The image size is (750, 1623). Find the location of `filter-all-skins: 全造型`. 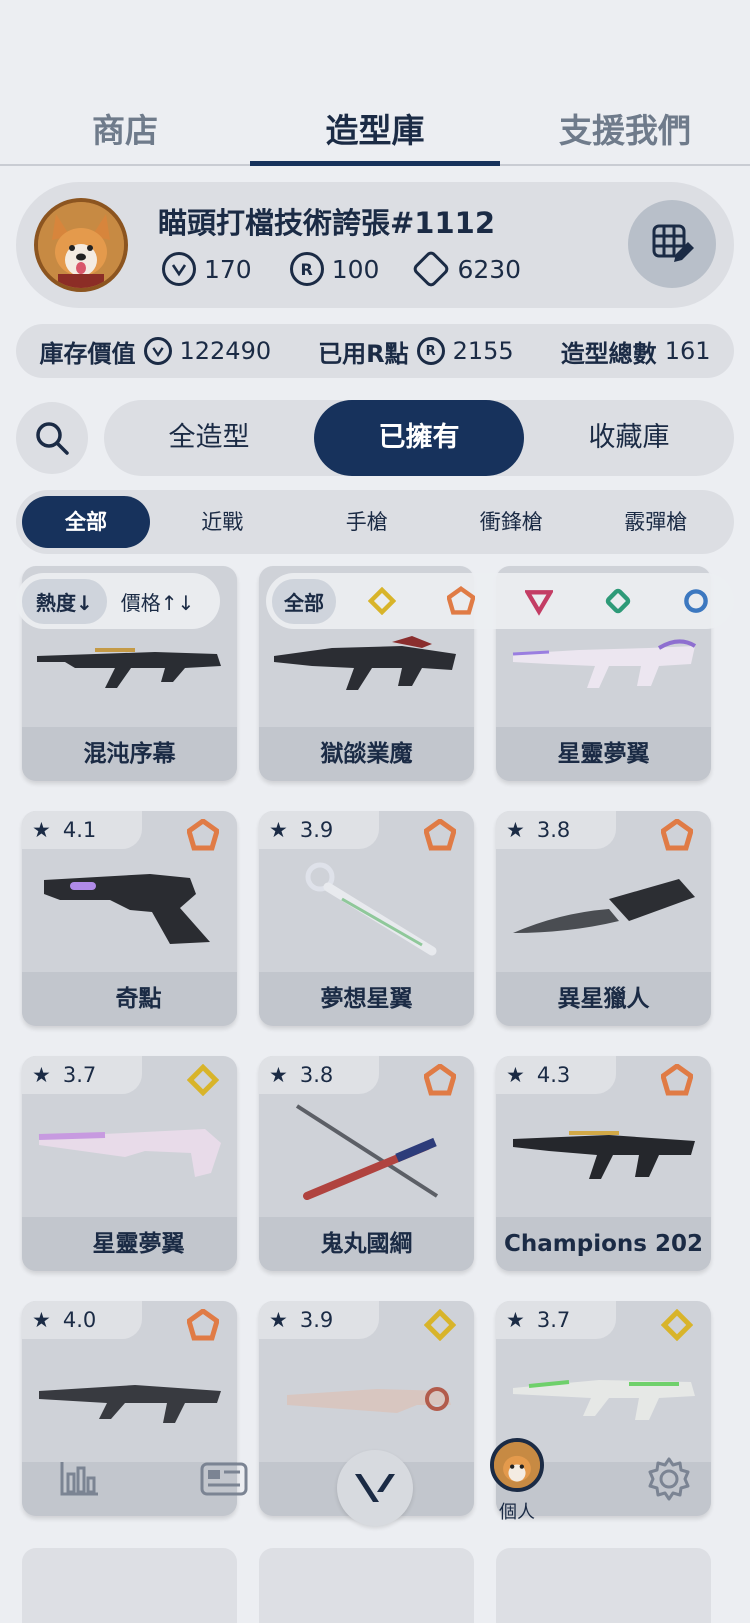

filter-all-skins: 全造型 is located at coordinates (209, 438).